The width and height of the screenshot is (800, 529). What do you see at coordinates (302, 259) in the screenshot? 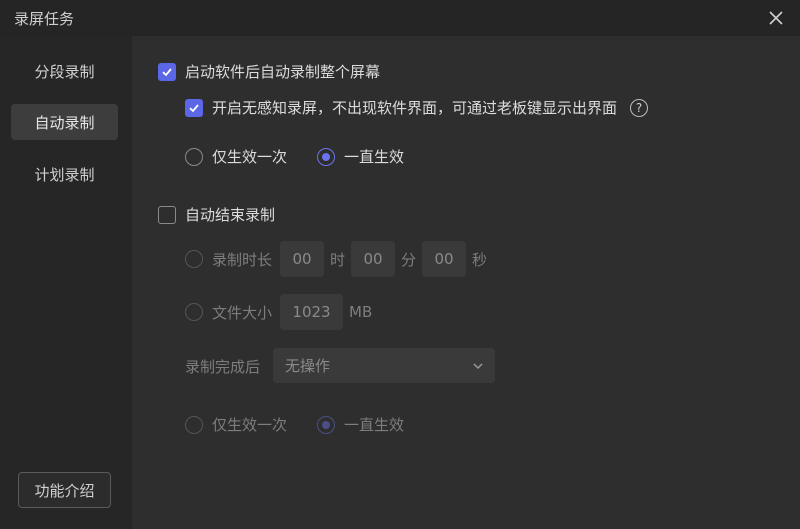
I see `hours-input: 00` at bounding box center [302, 259].